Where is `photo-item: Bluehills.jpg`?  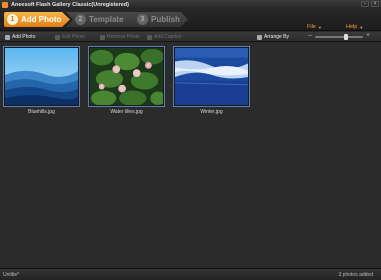 photo-item: Bluehills.jpg is located at coordinates (41, 82).